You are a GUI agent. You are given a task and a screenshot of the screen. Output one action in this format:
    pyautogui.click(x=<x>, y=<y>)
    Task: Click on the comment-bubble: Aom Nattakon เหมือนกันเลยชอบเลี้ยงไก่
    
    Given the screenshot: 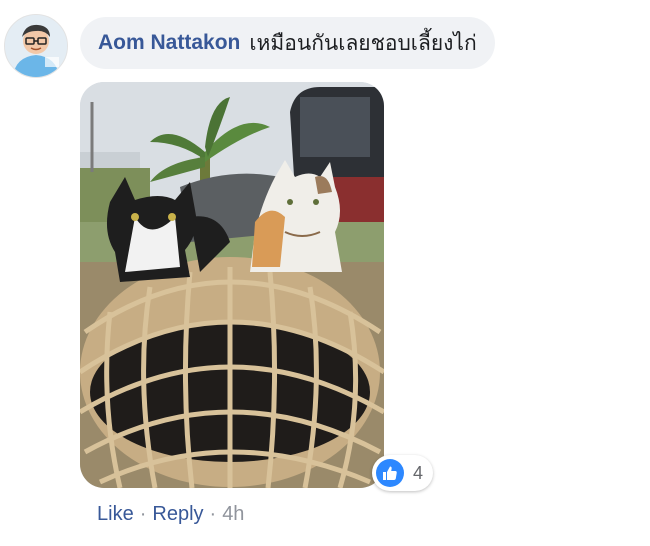 What is the action you would take?
    pyautogui.click(x=287, y=43)
    